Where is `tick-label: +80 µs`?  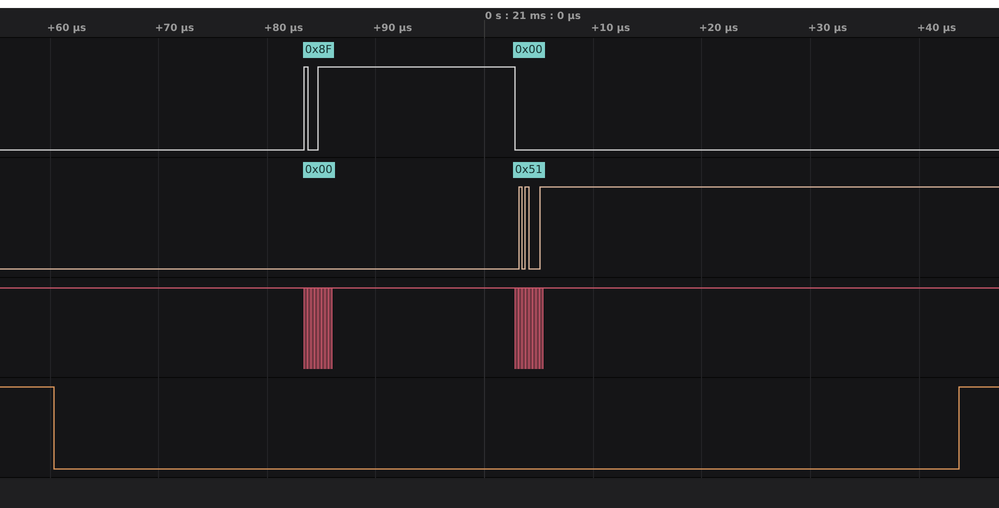
tick-label: +80 µs is located at coordinates (284, 29).